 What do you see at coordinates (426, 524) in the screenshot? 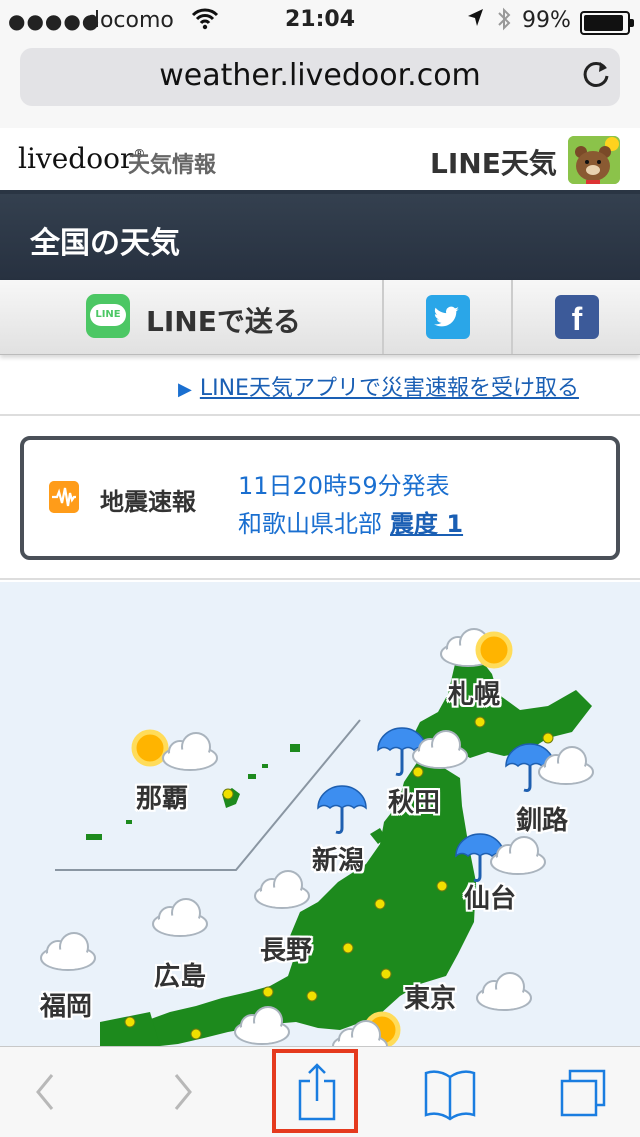
I see `earthquake-intensity-link: 震度 1` at bounding box center [426, 524].